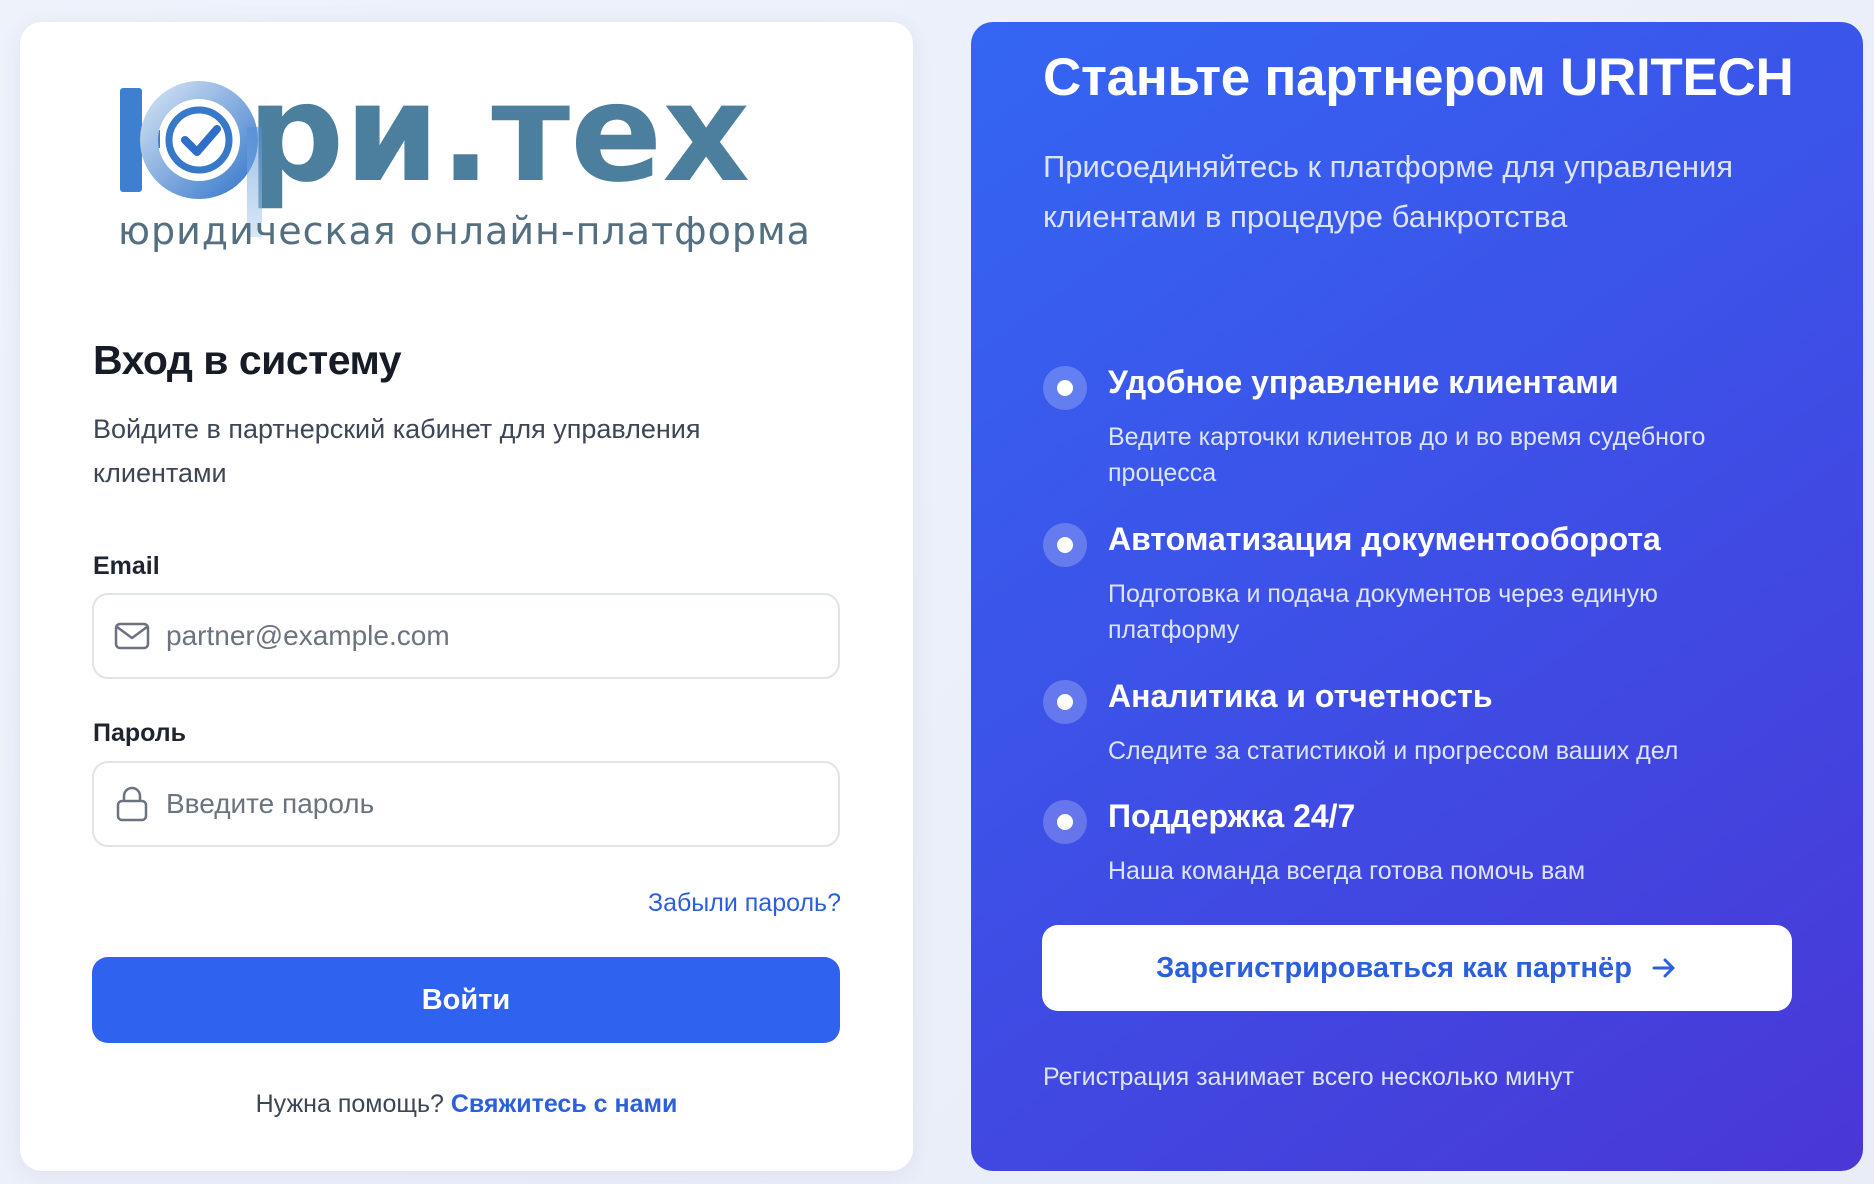  Describe the element at coordinates (1663, 968) in the screenshot. I see `arrow-right-icon` at that location.